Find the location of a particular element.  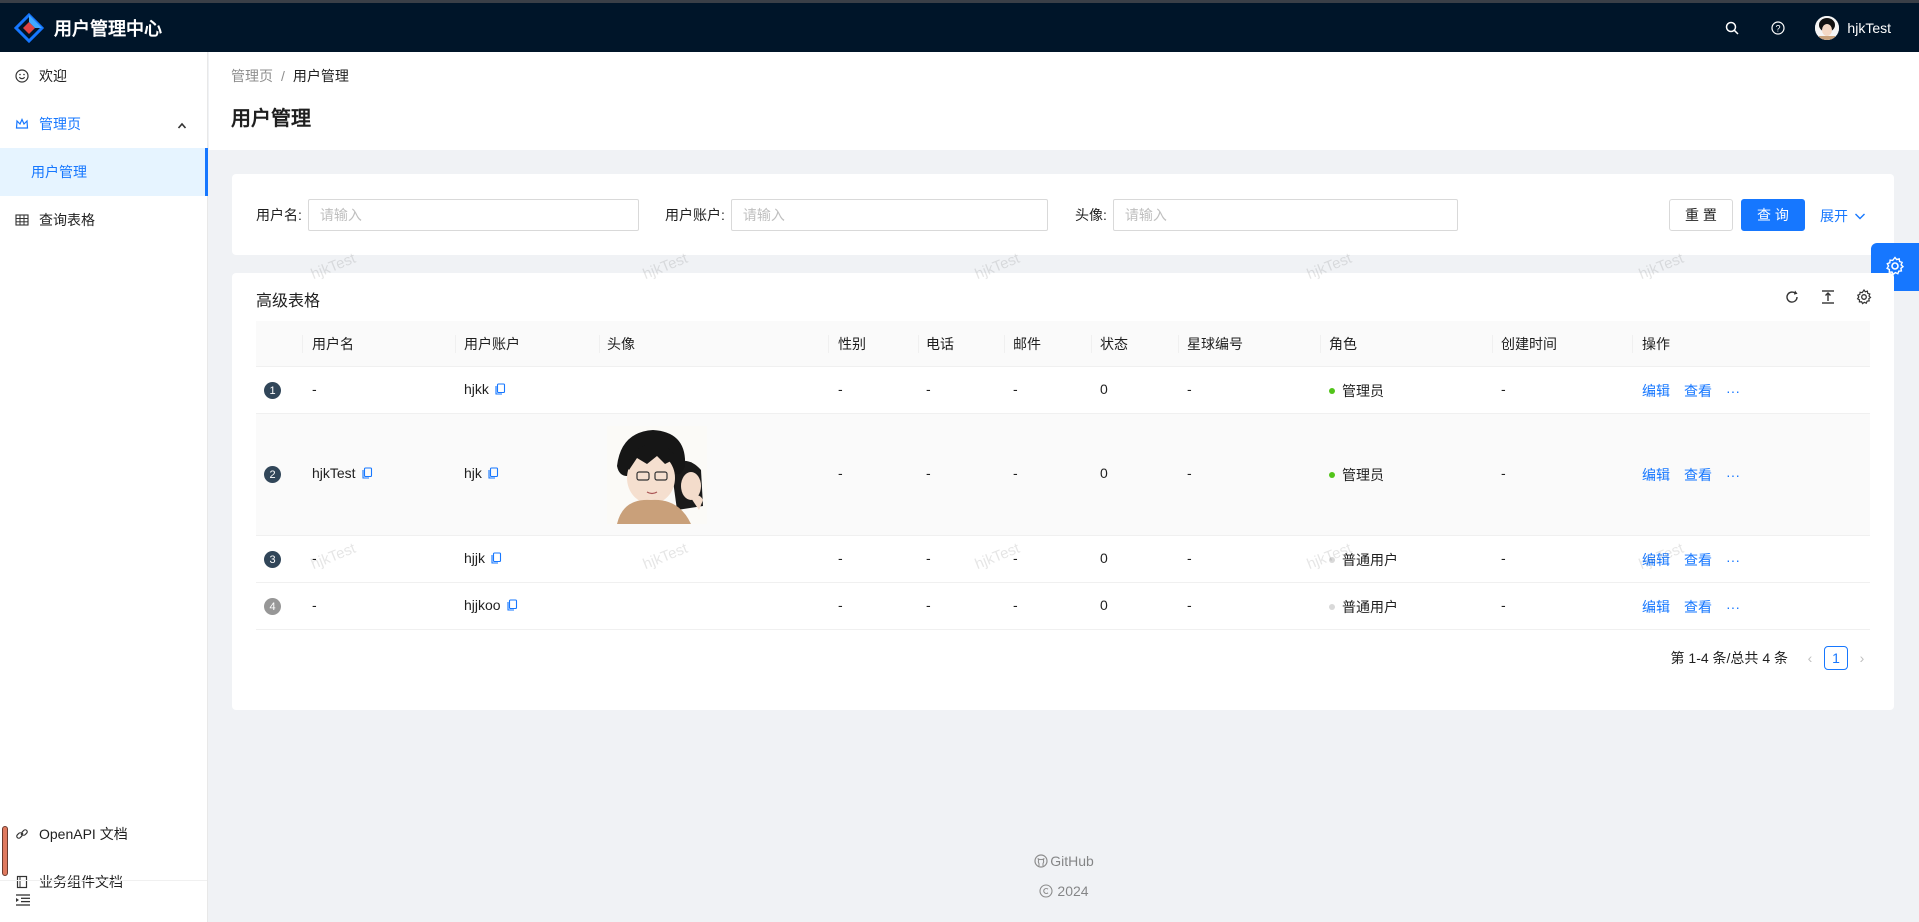

cell-username: hjkTest is located at coordinates (334, 473).